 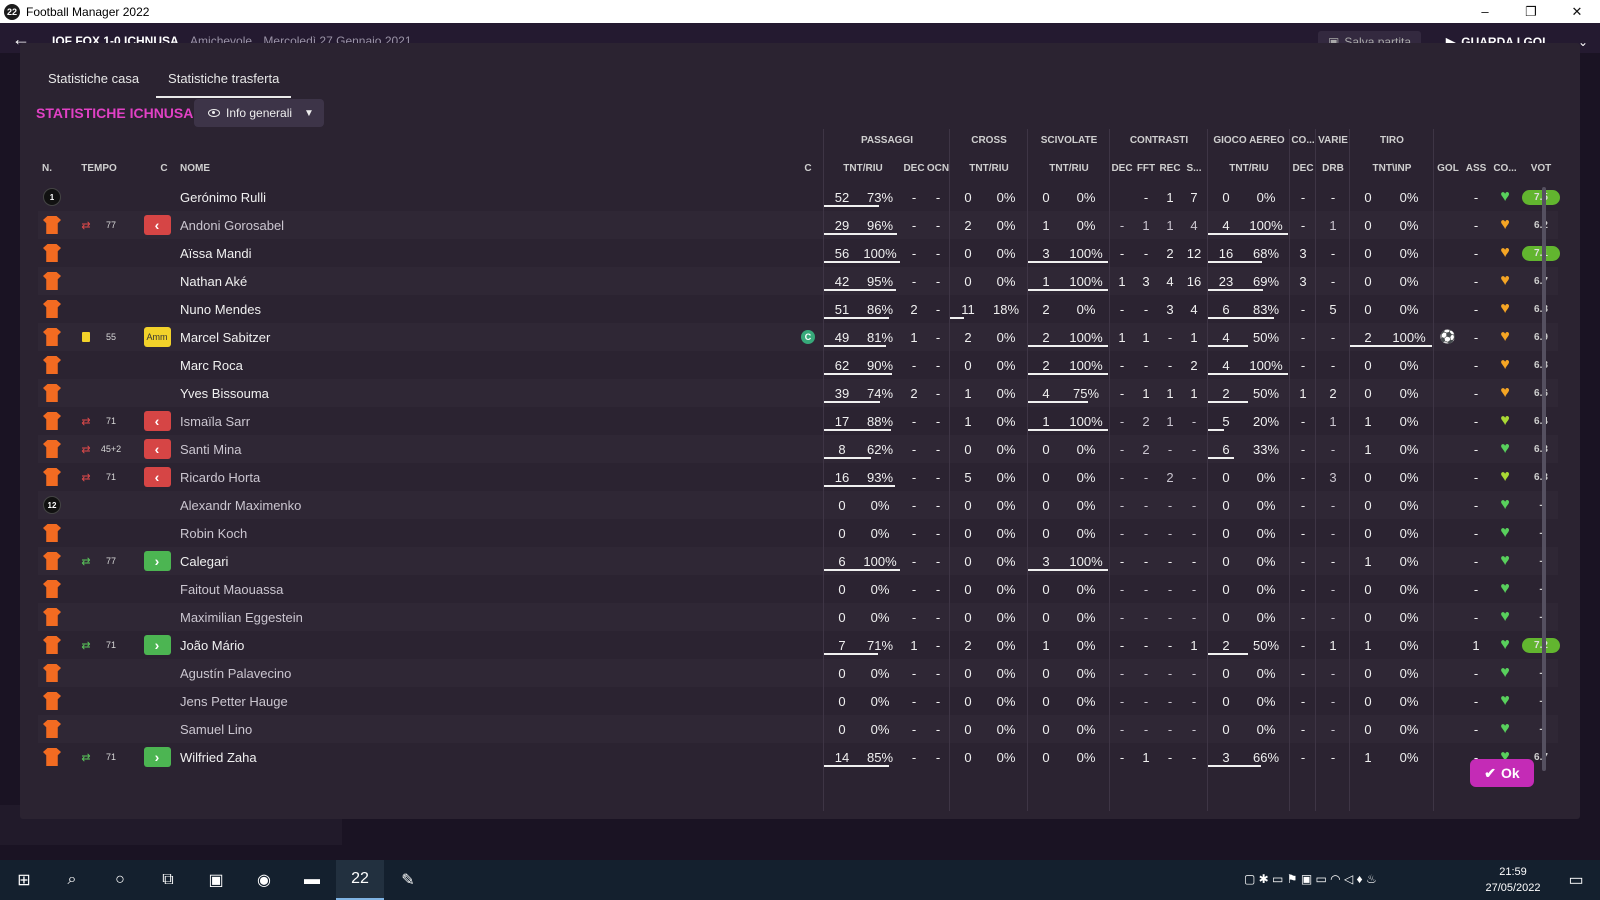 What do you see at coordinates (99, 168) in the screenshot?
I see `col-tempo: TEMPO` at bounding box center [99, 168].